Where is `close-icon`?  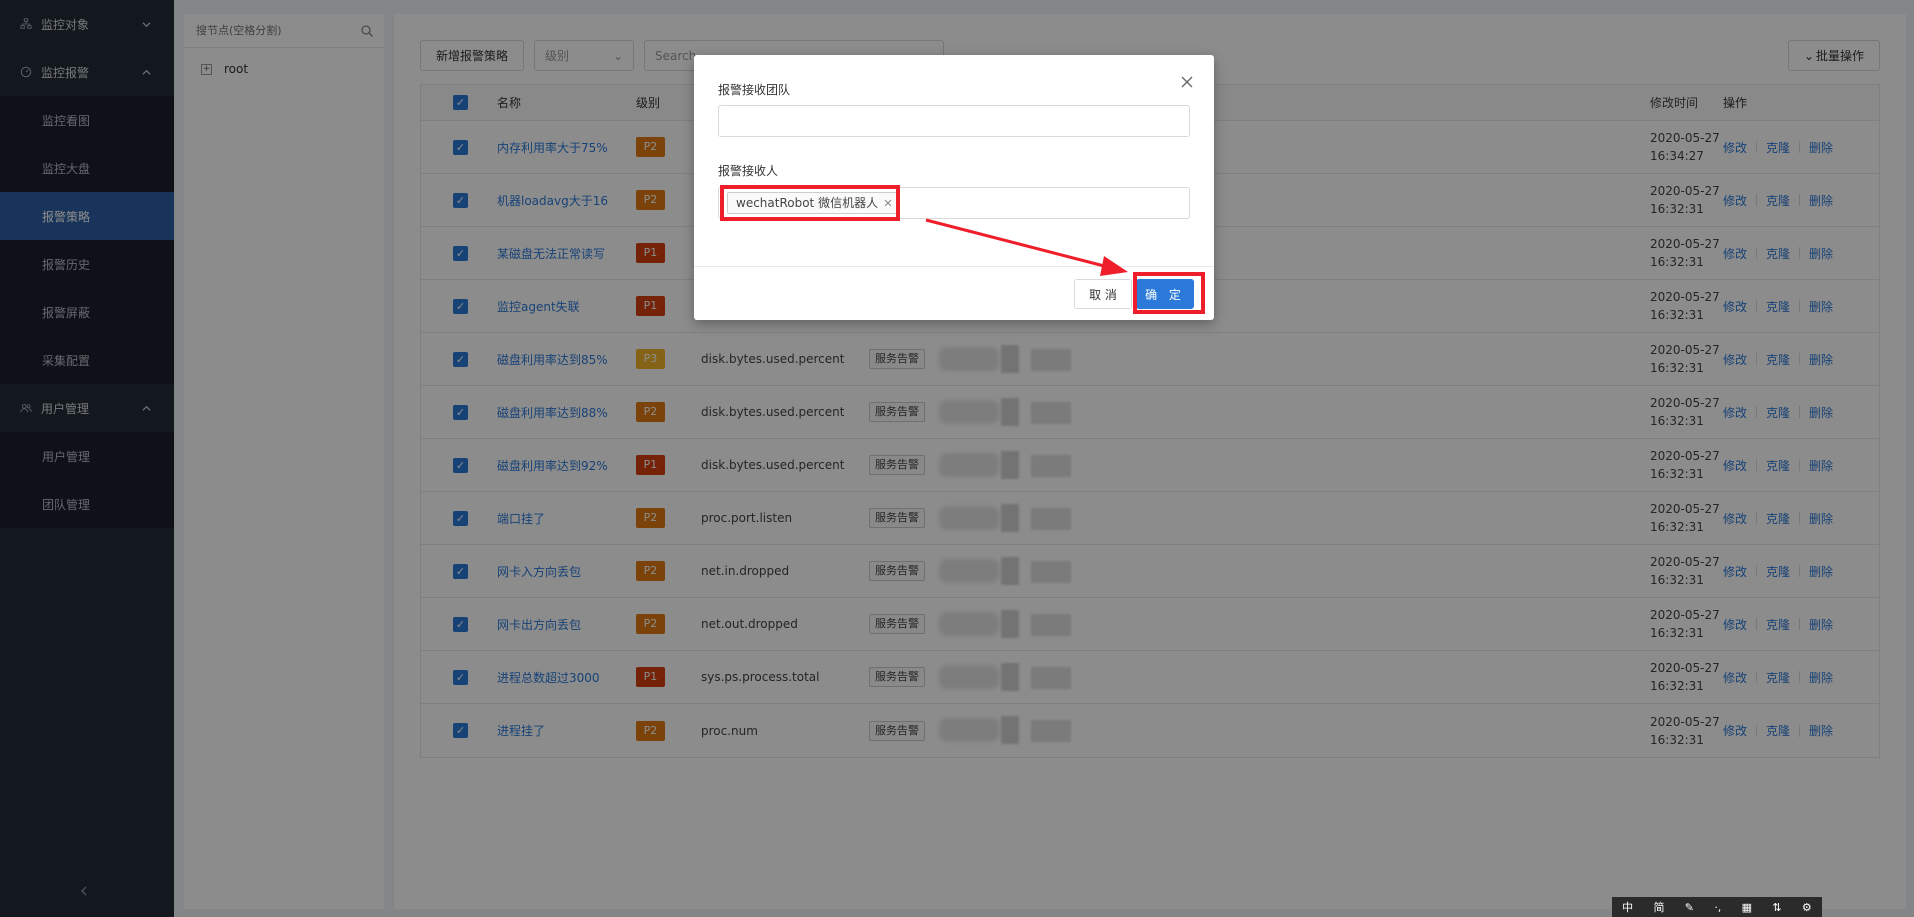 close-icon is located at coordinates (1187, 82).